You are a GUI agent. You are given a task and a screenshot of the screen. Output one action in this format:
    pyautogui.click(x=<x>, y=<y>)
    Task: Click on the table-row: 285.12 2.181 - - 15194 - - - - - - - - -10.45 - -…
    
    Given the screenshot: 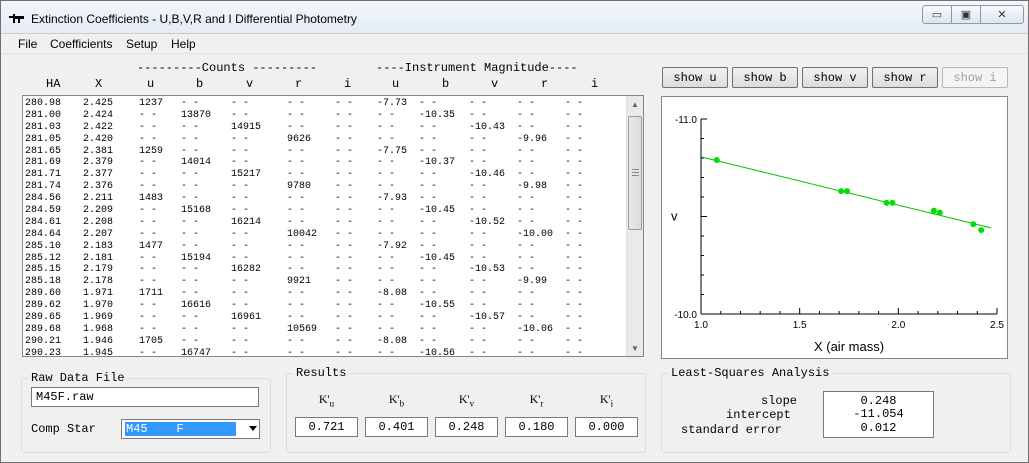 What is the action you would take?
    pyautogui.click(x=326, y=259)
    